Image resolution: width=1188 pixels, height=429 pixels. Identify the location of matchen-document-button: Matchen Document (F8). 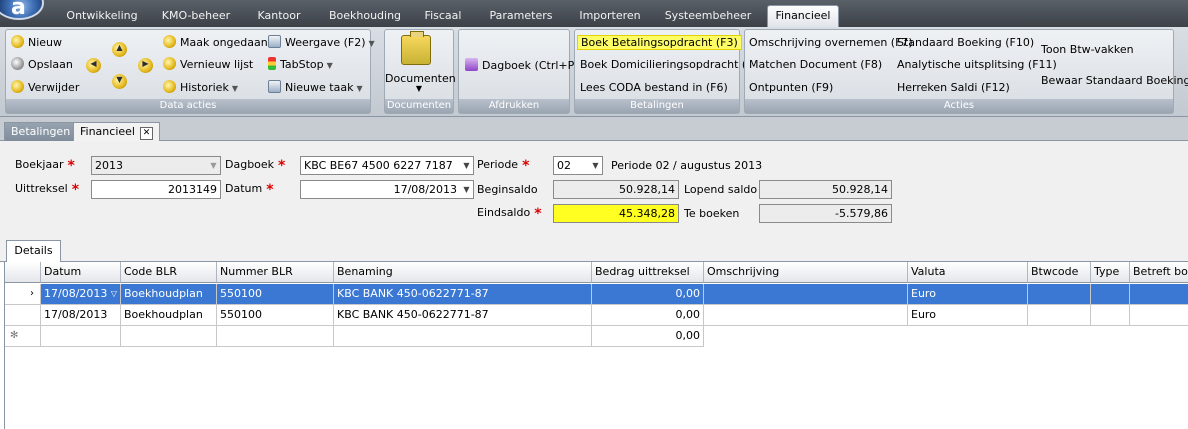
(815, 65).